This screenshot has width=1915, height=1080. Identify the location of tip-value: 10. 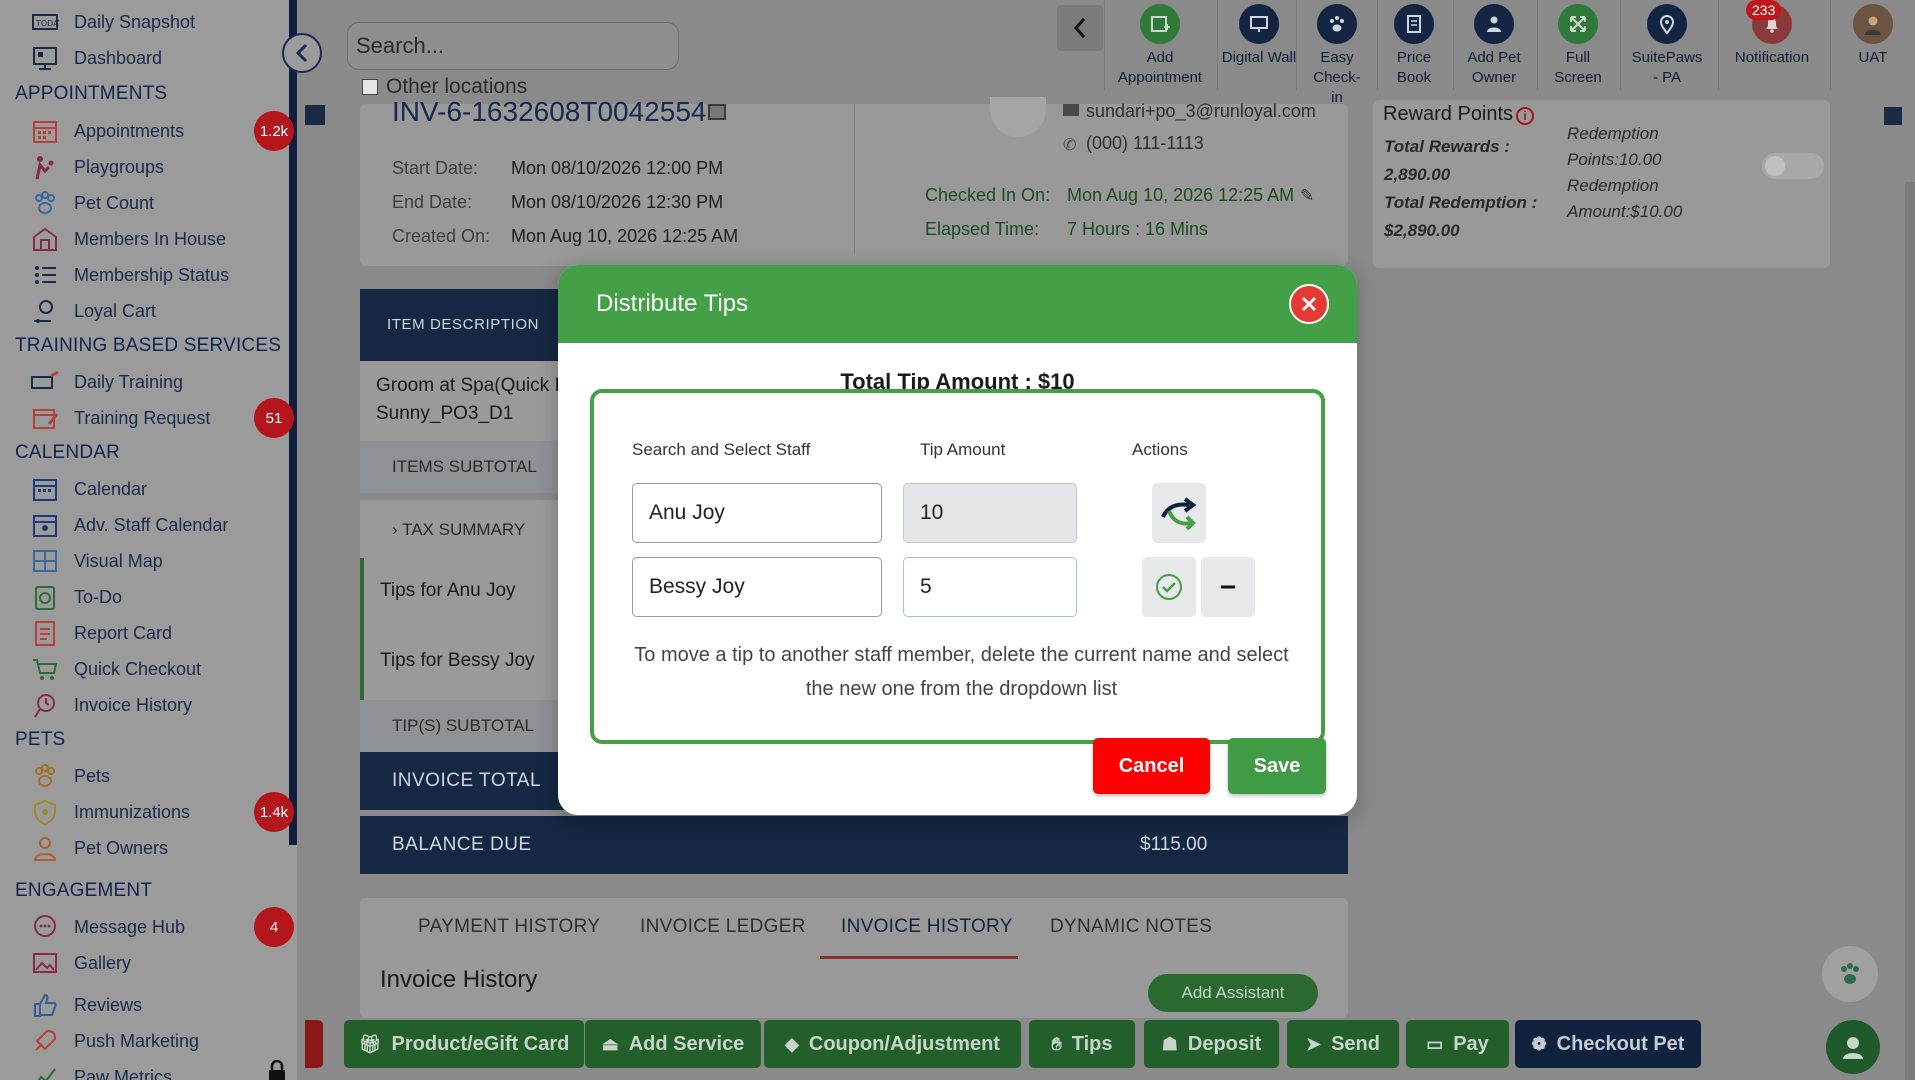
(932, 512).